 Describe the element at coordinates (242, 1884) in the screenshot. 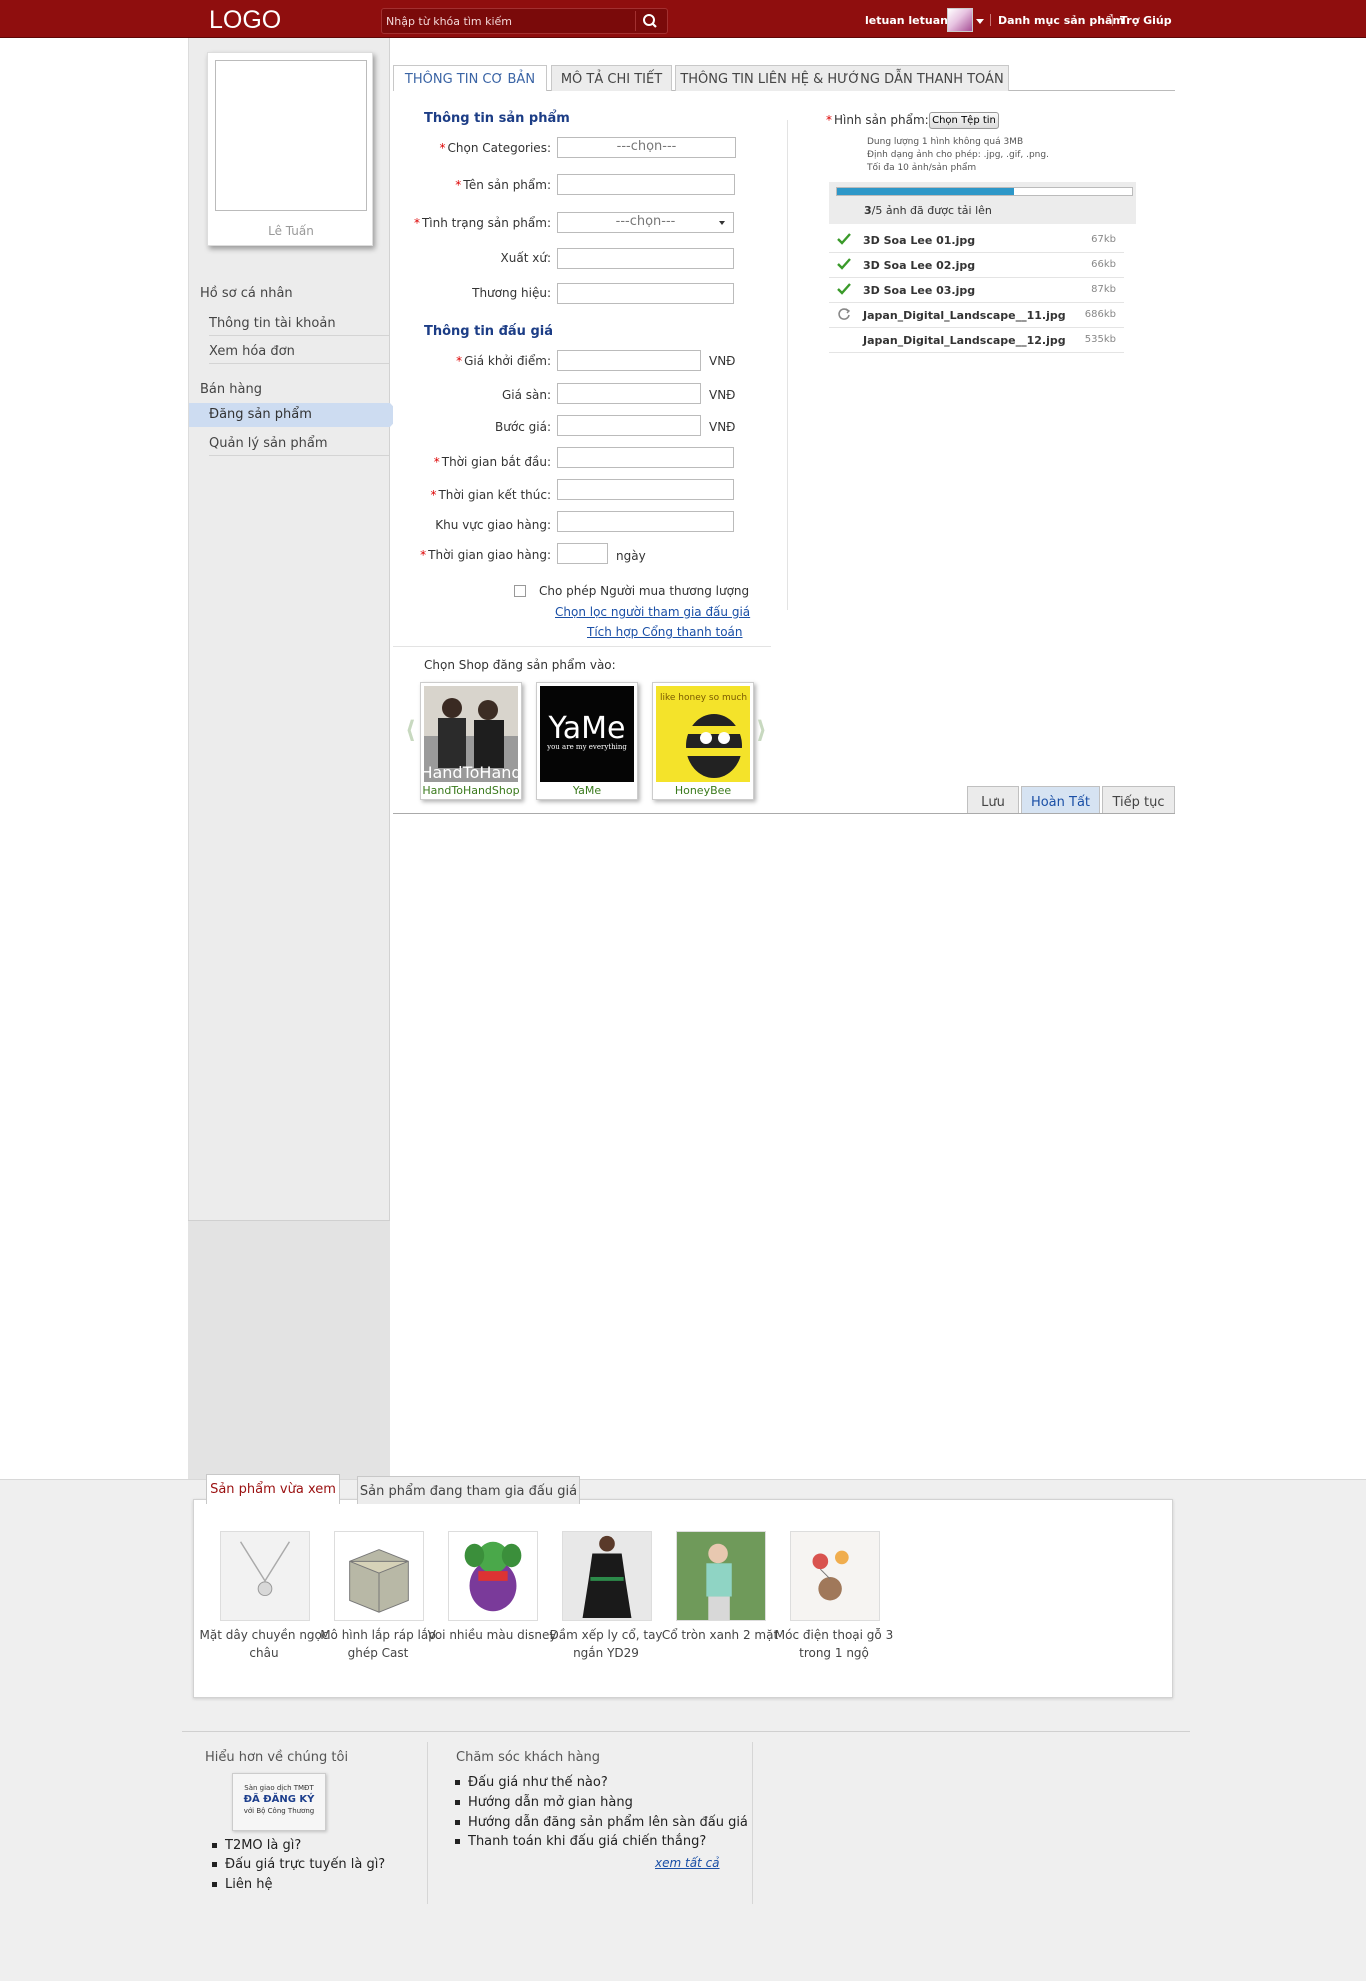

I see `footer-link: Liên hệ` at that location.